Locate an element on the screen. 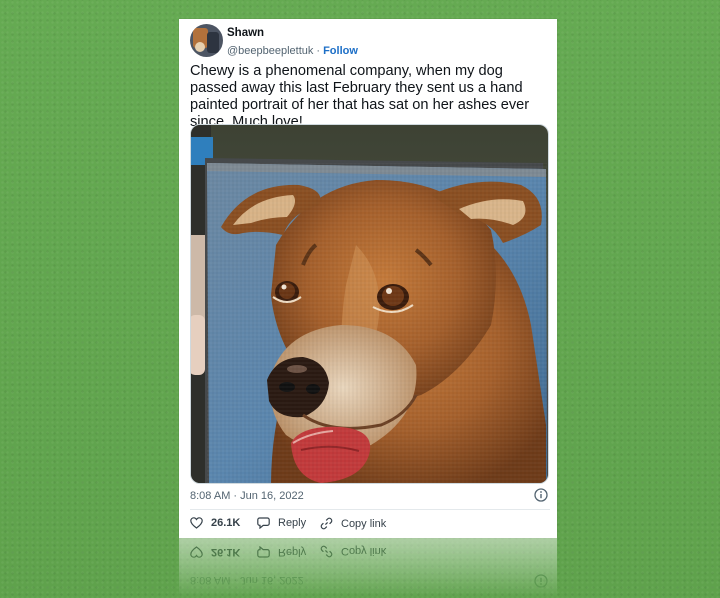  reply-label: Reply is located at coordinates (292, 523).